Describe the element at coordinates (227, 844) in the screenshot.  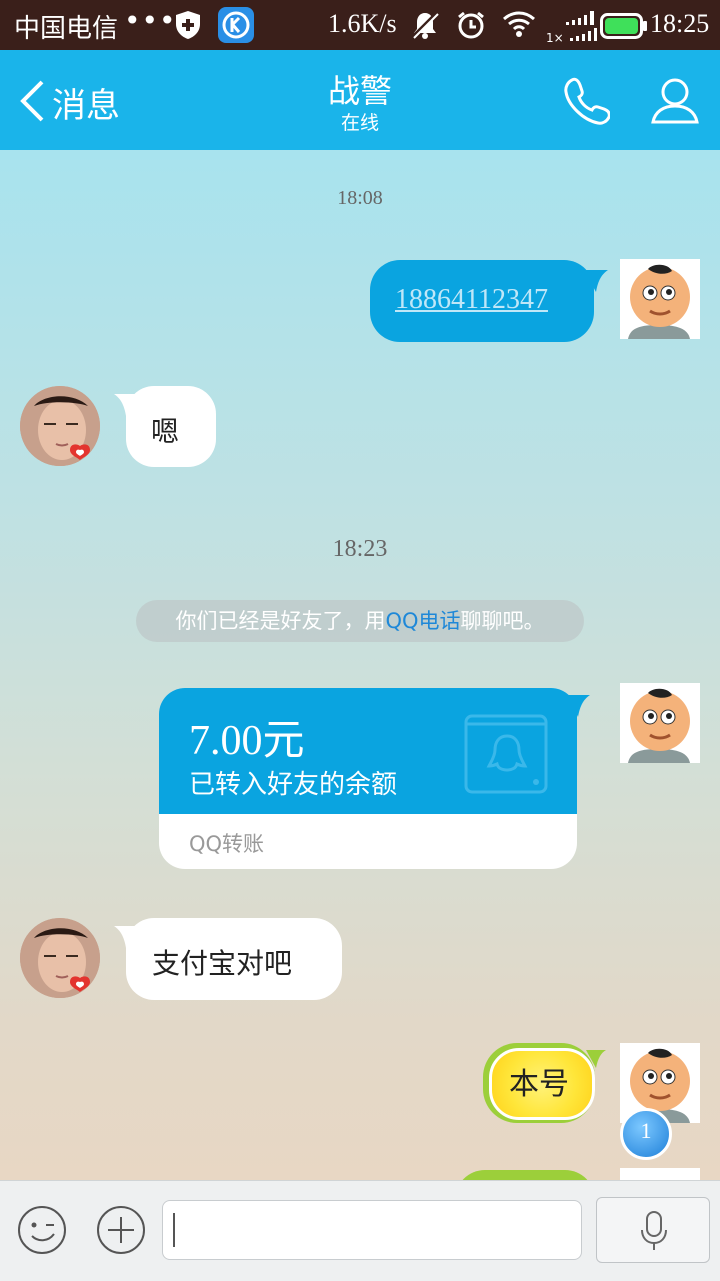
I see `transfer-label: QQ转账` at that location.